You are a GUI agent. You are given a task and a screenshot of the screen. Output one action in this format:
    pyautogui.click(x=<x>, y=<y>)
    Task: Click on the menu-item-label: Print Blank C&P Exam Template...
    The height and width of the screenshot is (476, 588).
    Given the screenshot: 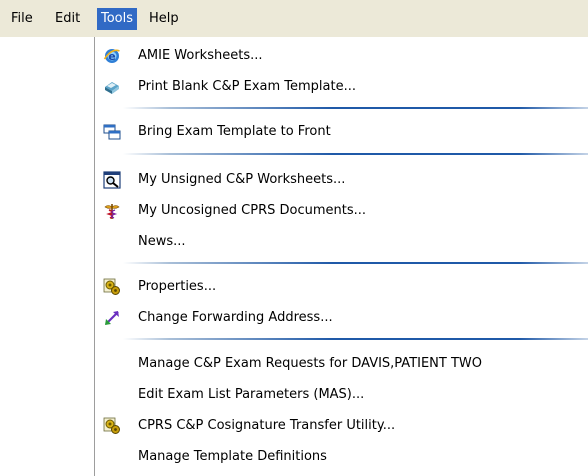 What is the action you would take?
    pyautogui.click(x=247, y=86)
    